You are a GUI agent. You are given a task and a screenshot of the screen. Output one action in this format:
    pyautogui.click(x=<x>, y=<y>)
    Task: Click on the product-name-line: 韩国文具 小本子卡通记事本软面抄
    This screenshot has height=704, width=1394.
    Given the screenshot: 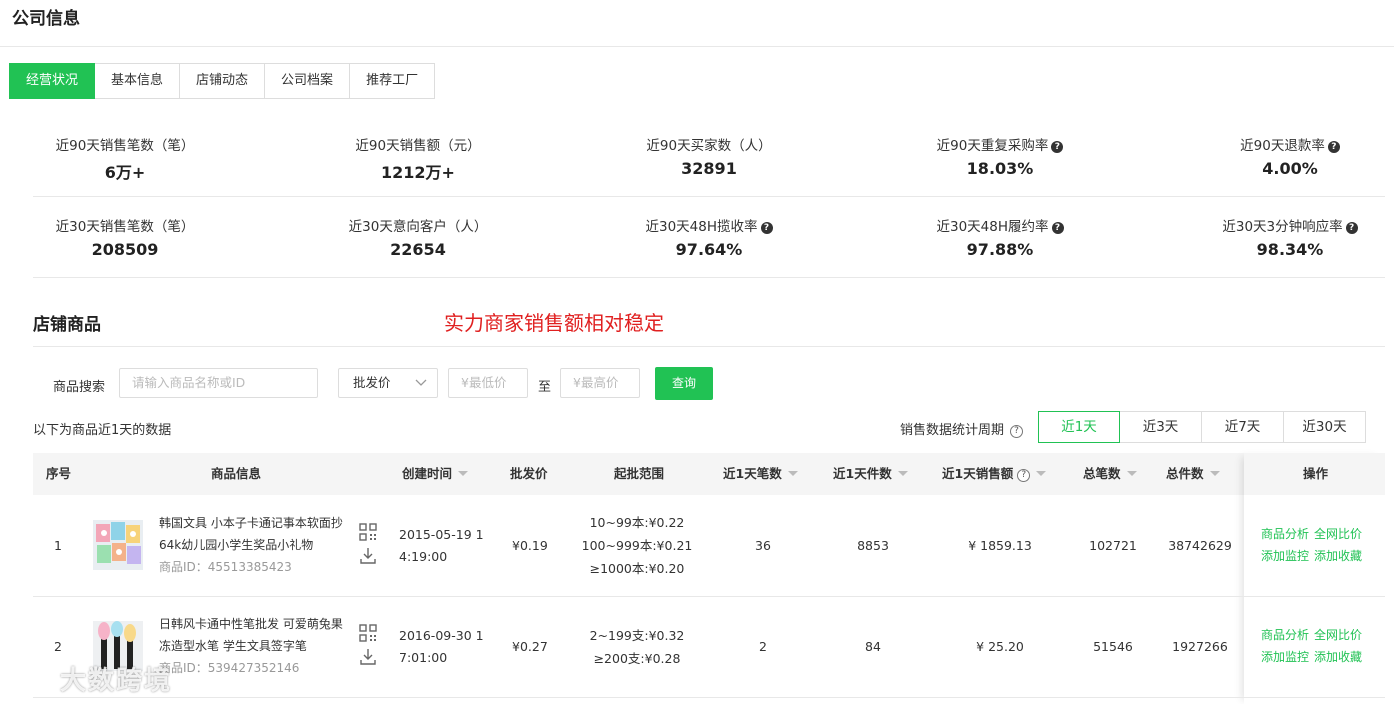 What is the action you would take?
    pyautogui.click(x=254, y=523)
    